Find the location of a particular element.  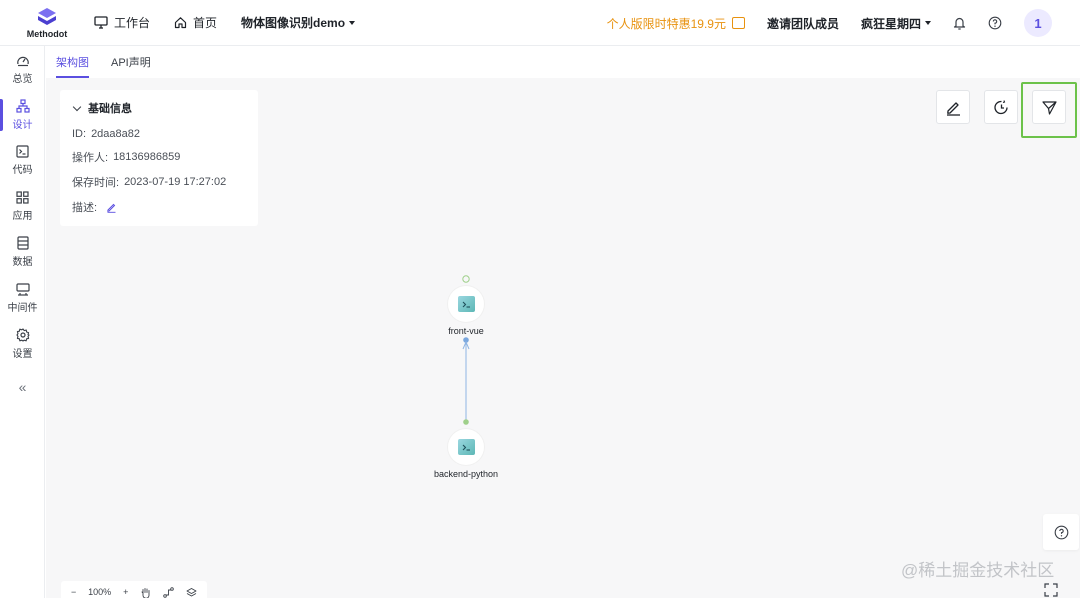

project-name: 物体图像识别demo is located at coordinates (293, 23).